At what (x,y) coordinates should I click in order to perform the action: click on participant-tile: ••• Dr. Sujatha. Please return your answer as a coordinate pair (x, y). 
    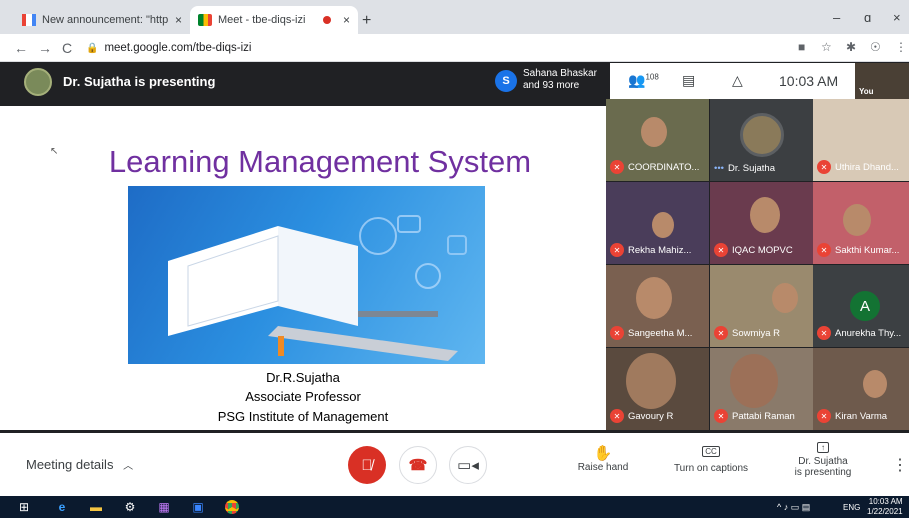
    Looking at the image, I should click on (761, 140).